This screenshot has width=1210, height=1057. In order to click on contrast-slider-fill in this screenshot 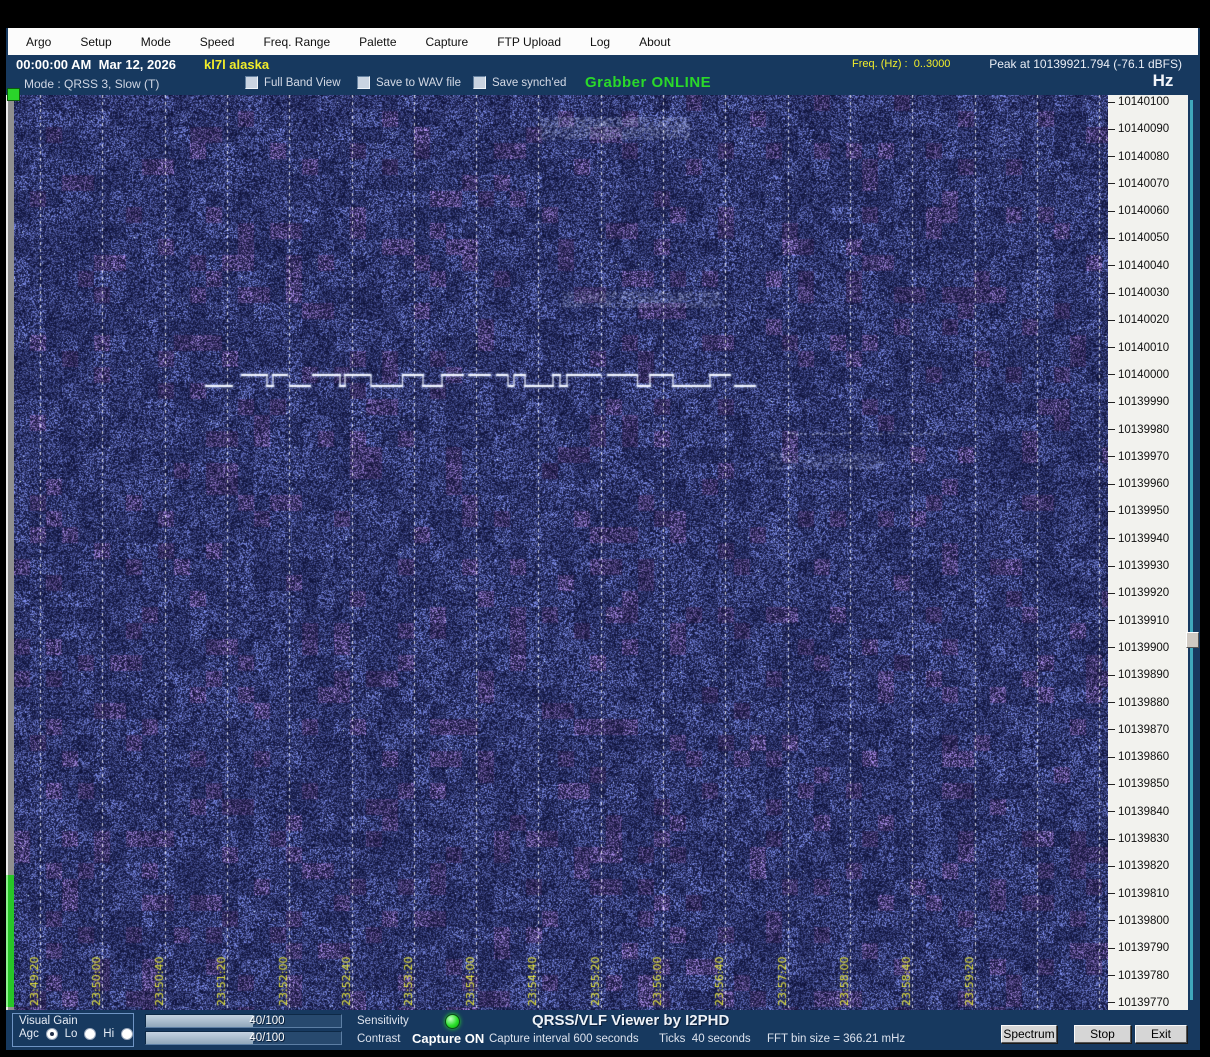, I will do `click(200, 1038)`.